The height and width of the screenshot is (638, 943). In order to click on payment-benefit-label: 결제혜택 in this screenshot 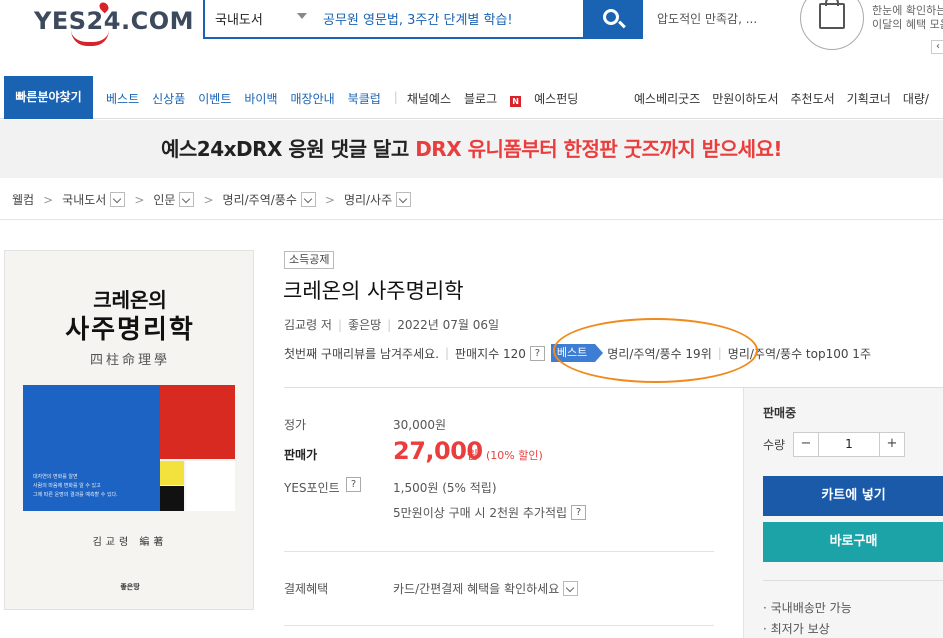, I will do `click(306, 589)`.